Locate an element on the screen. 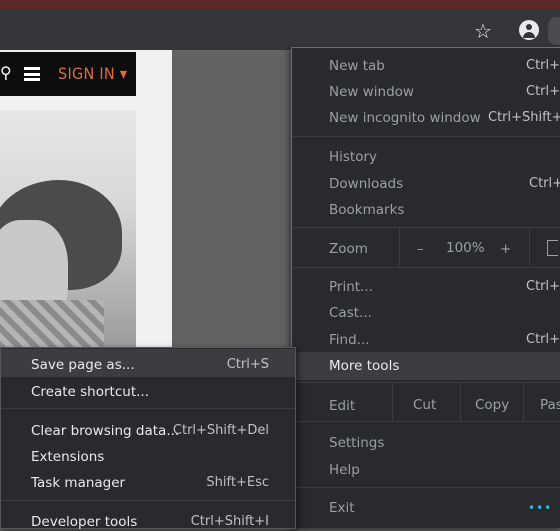 The image size is (560, 531). menu-downloads: Downloads is located at coordinates (366, 184).